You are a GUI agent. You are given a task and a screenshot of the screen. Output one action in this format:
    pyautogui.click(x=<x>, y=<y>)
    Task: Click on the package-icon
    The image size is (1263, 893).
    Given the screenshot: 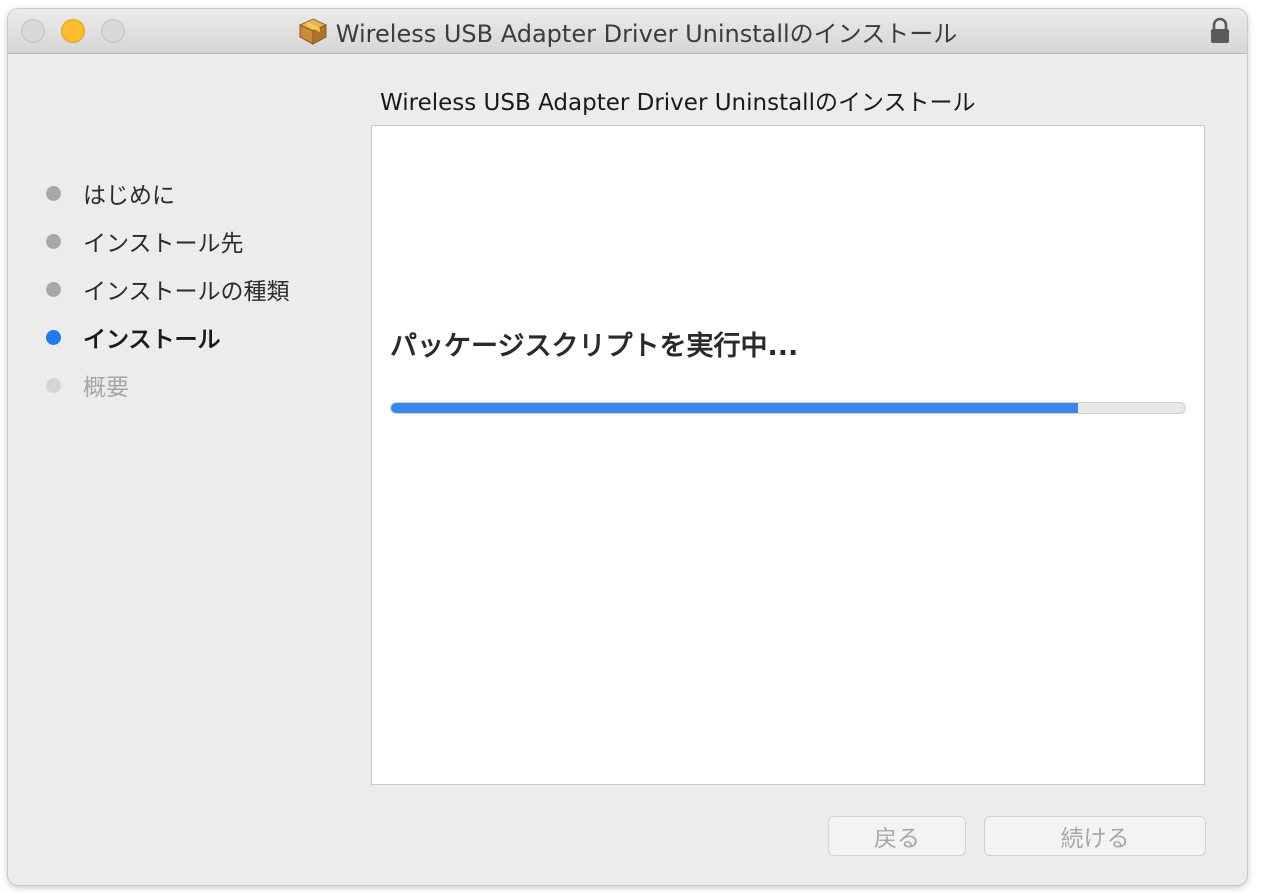 What is the action you would take?
    pyautogui.click(x=312, y=31)
    